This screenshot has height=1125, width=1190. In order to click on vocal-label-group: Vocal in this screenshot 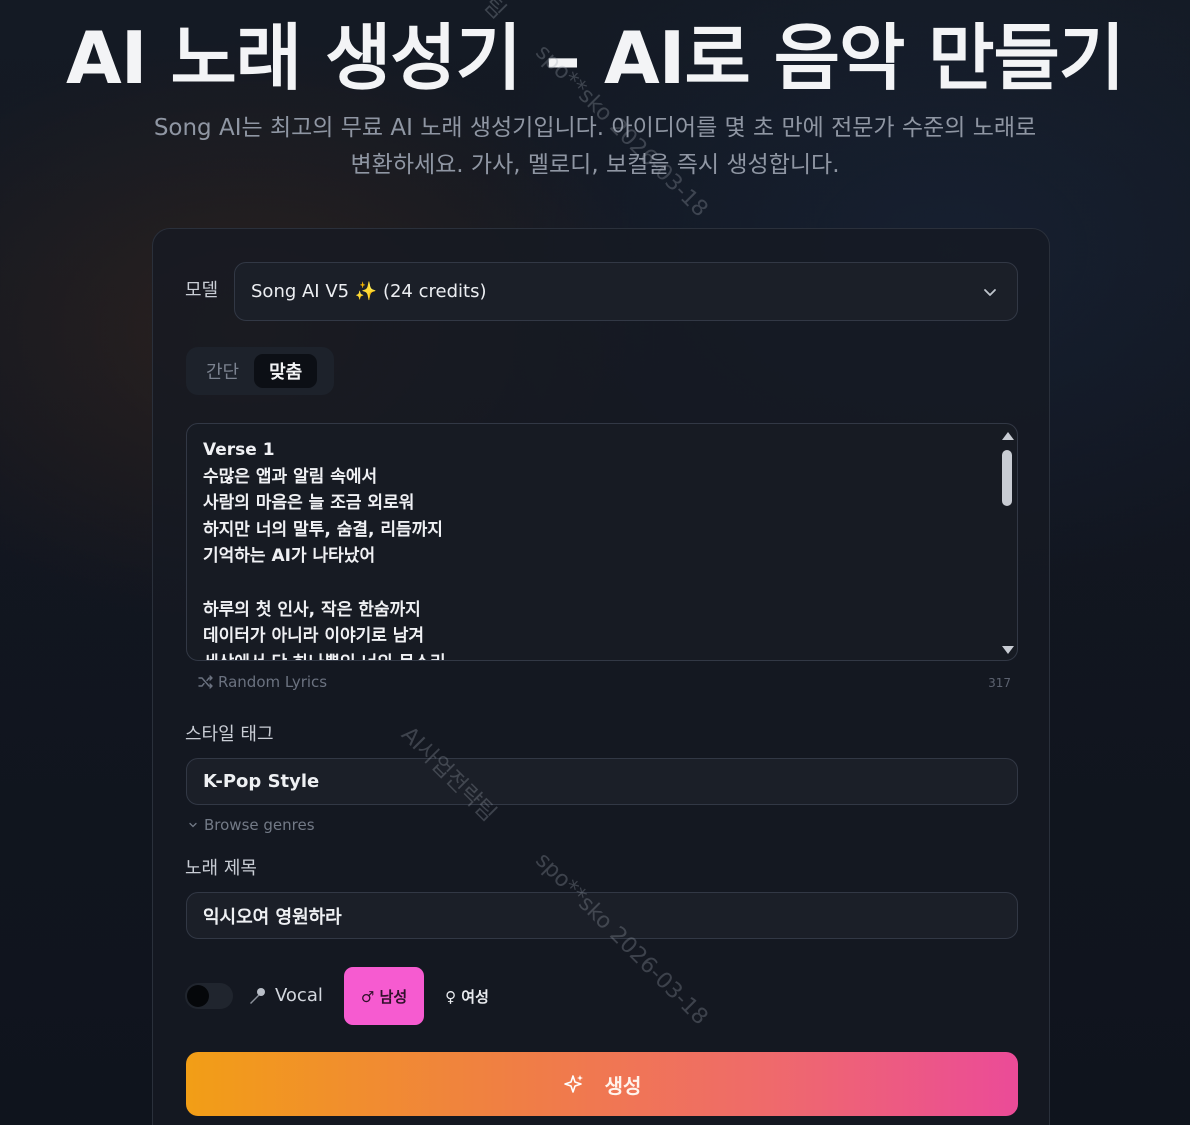, I will do `click(285, 995)`.